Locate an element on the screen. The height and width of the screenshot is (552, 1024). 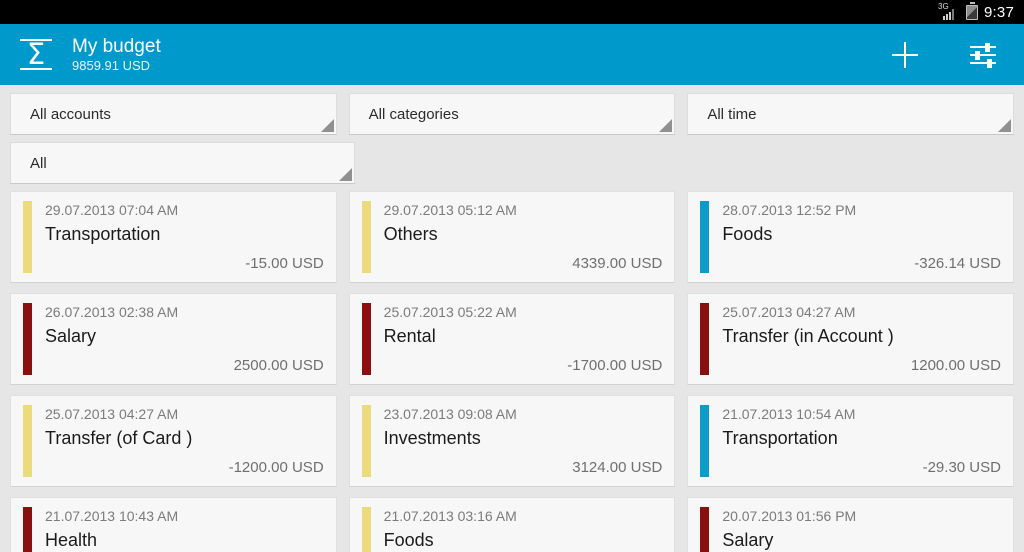
action-bar-actions is located at coordinates (949, 55).